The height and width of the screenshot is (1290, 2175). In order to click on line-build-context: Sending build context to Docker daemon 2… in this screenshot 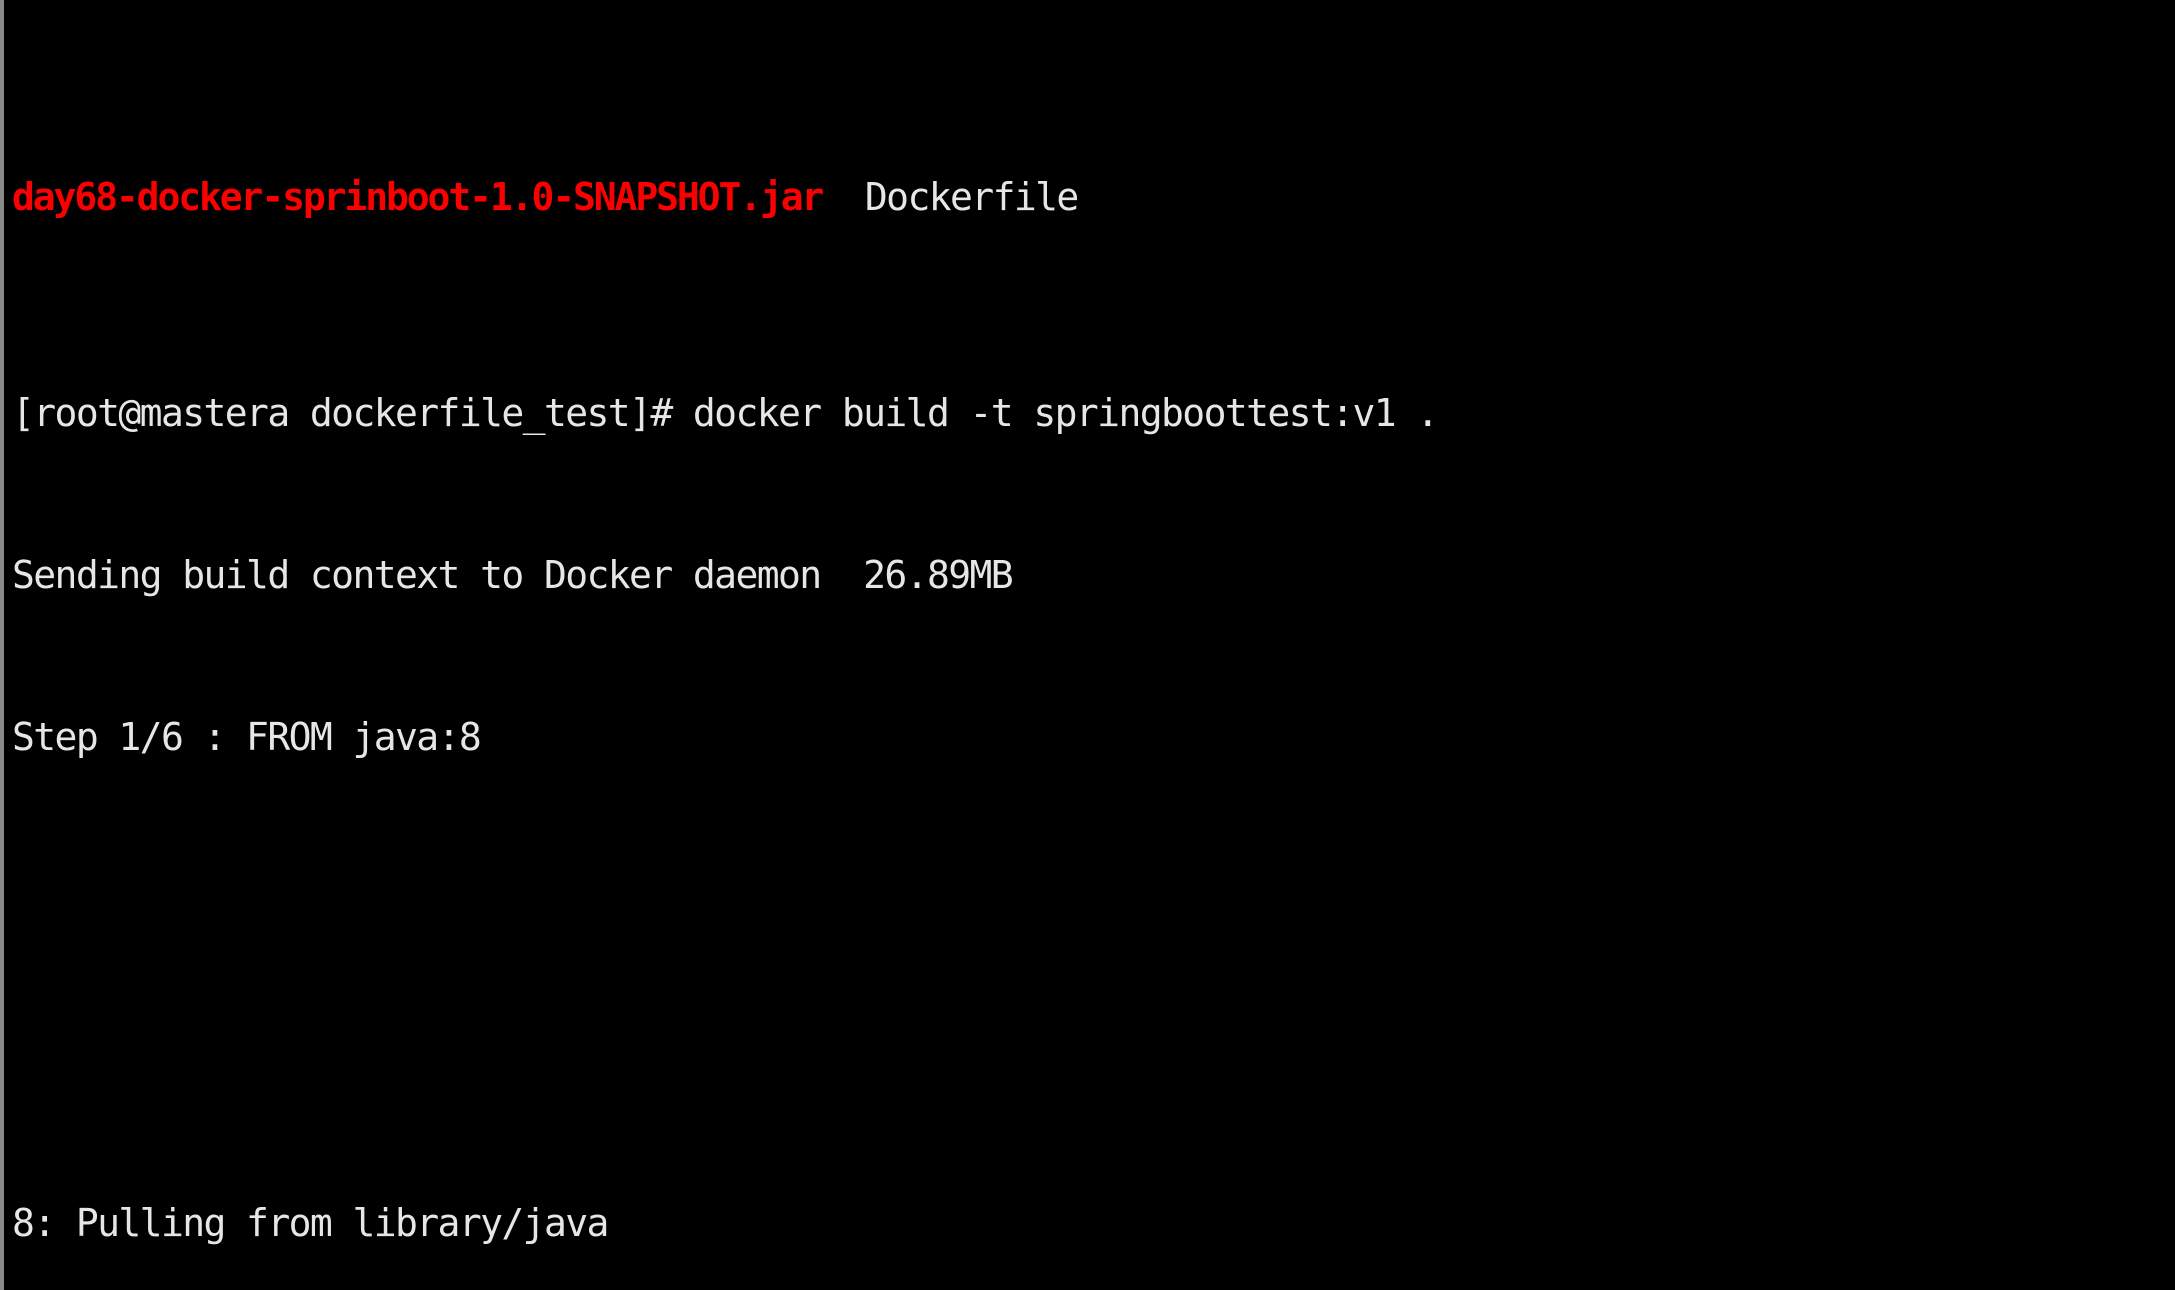, I will do `click(513, 575)`.